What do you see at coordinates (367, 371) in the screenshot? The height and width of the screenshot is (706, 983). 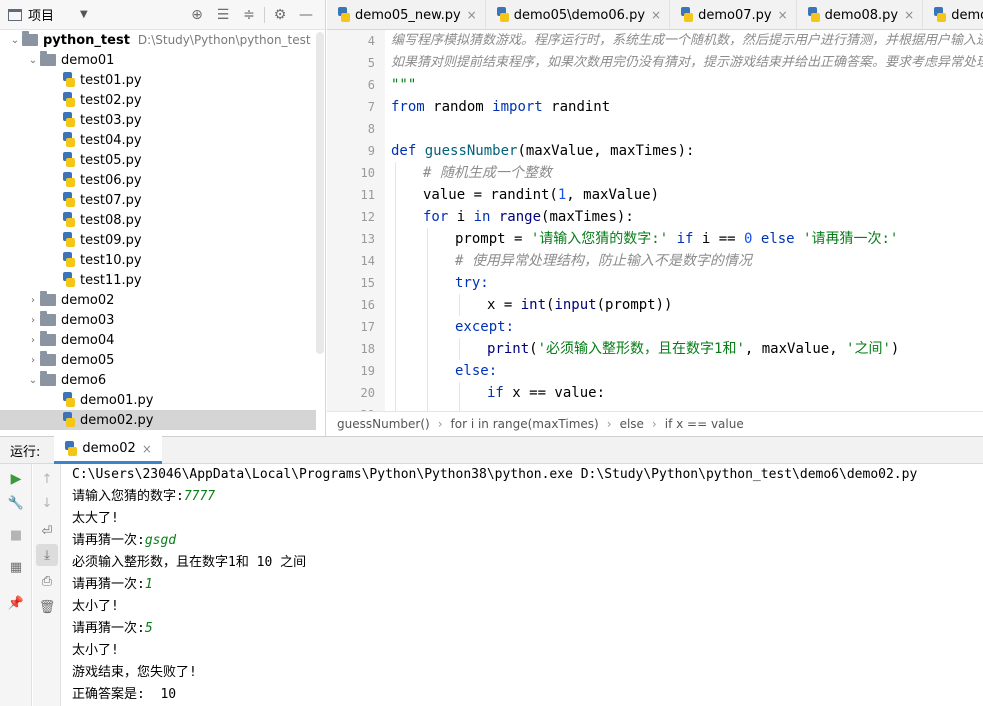 I see `line-number: 19` at bounding box center [367, 371].